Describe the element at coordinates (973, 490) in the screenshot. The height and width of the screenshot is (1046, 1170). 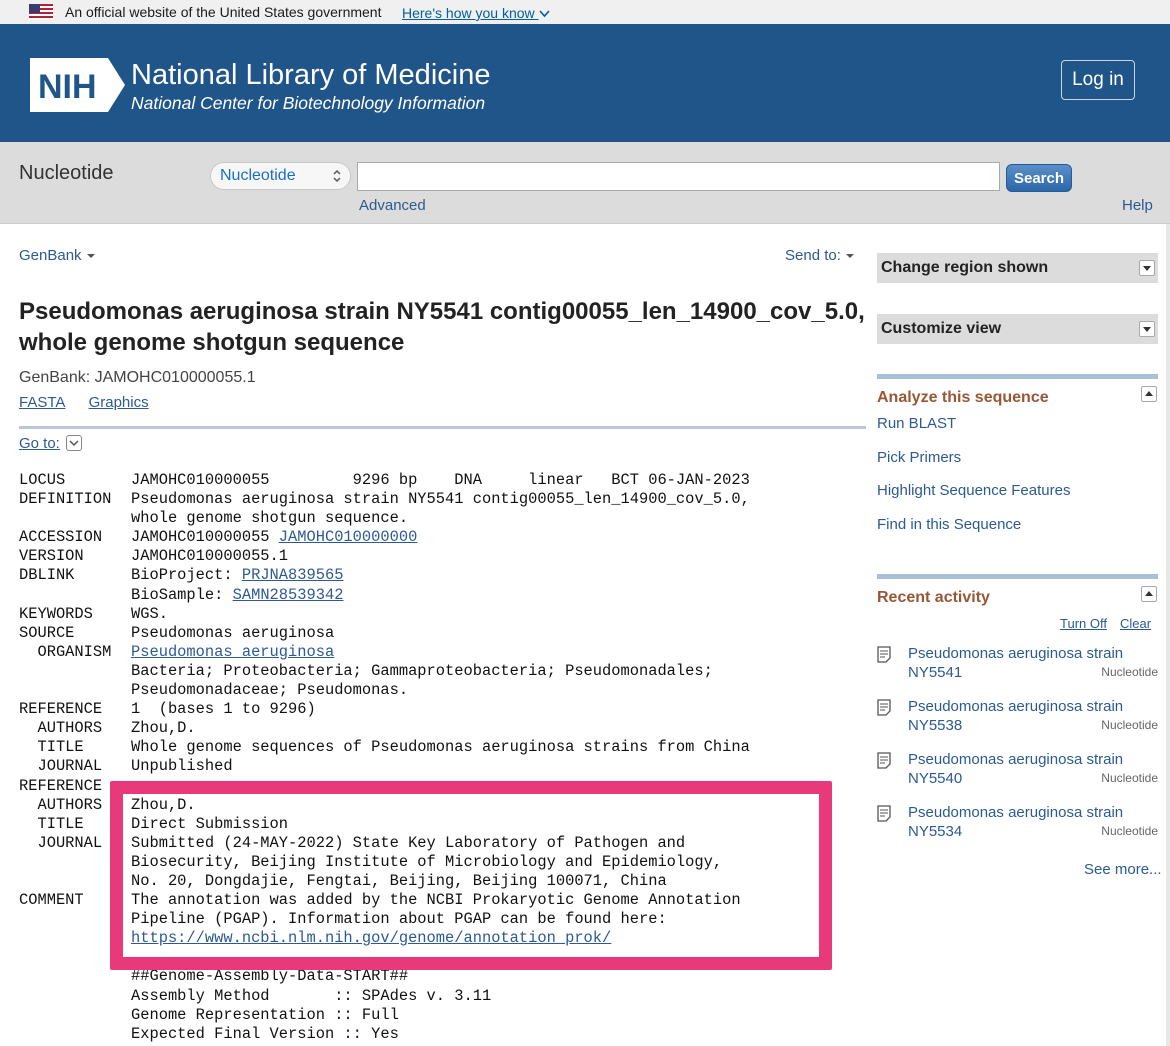
I see `highlight-features-link: Highlight Sequence Features` at that location.